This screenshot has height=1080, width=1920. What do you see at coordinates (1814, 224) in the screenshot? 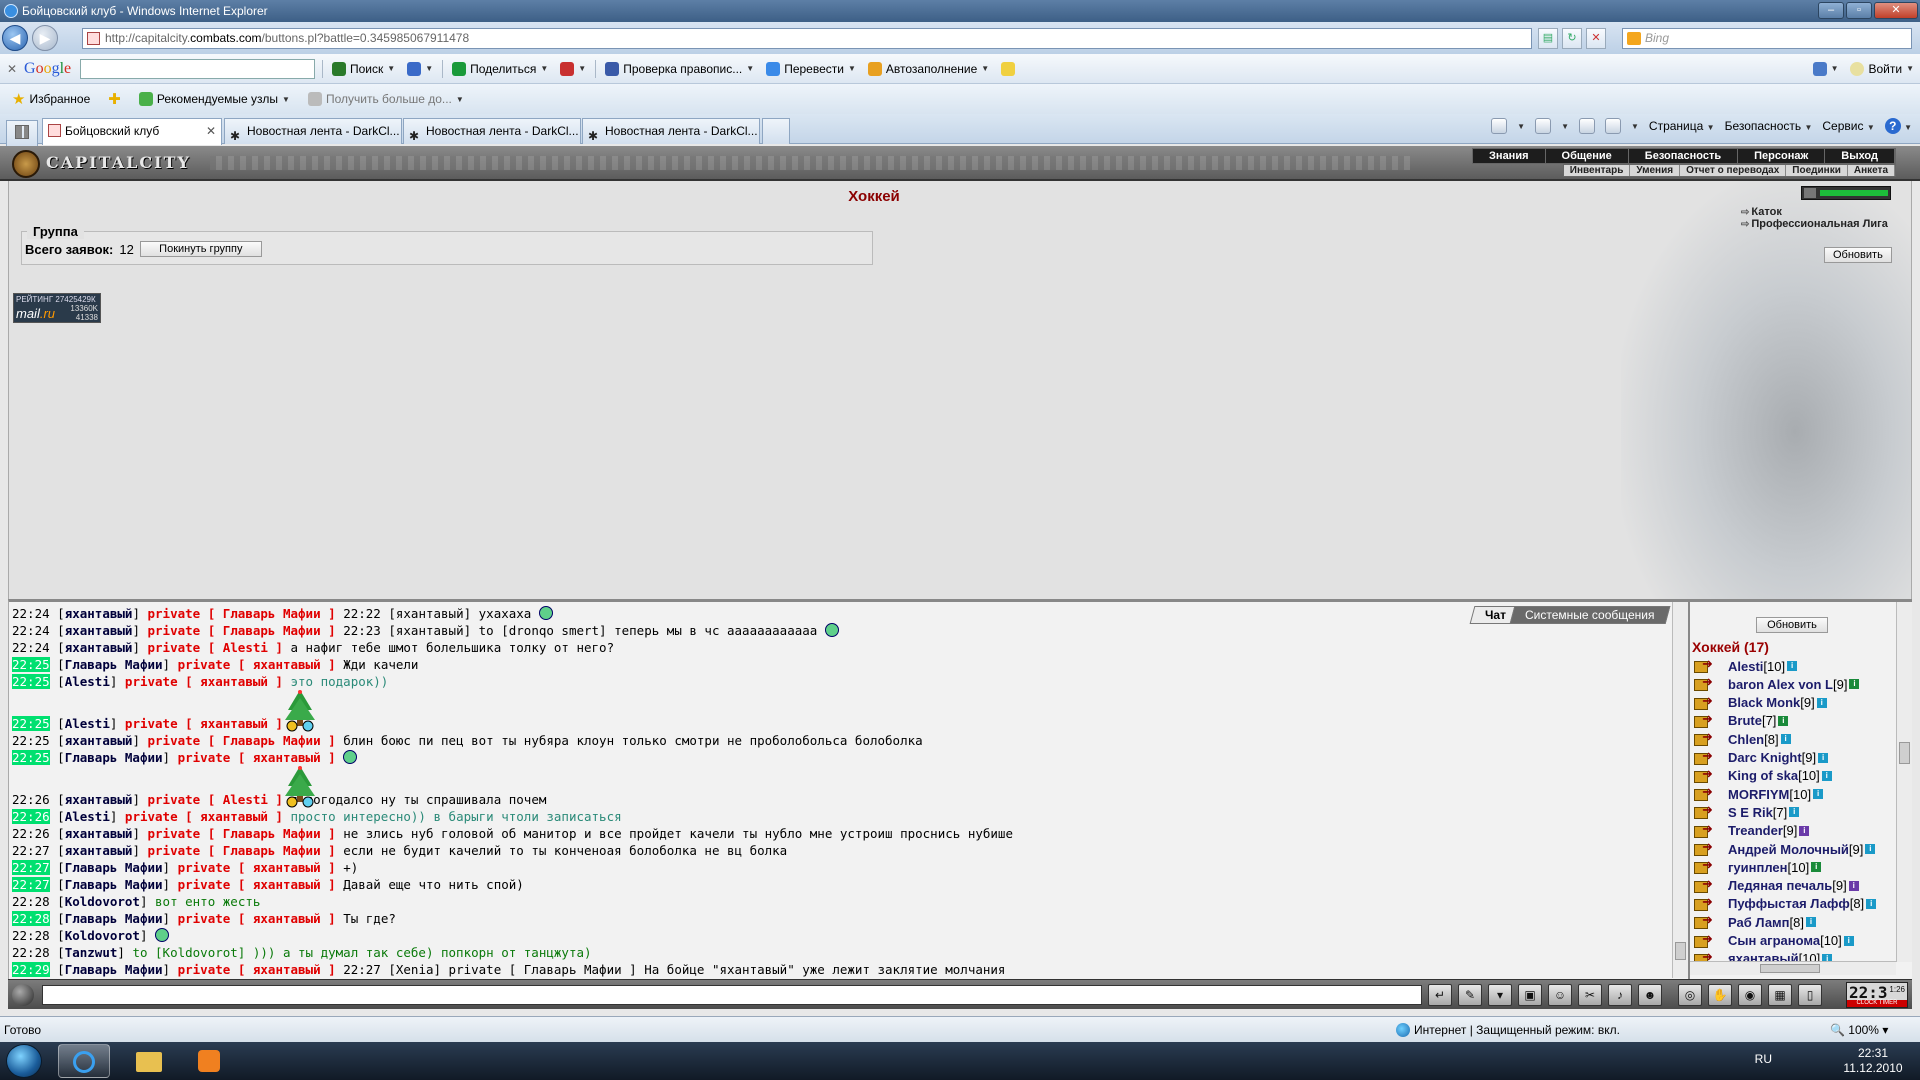
I see `location-link-pro-league: Профессиональная Лига` at bounding box center [1814, 224].